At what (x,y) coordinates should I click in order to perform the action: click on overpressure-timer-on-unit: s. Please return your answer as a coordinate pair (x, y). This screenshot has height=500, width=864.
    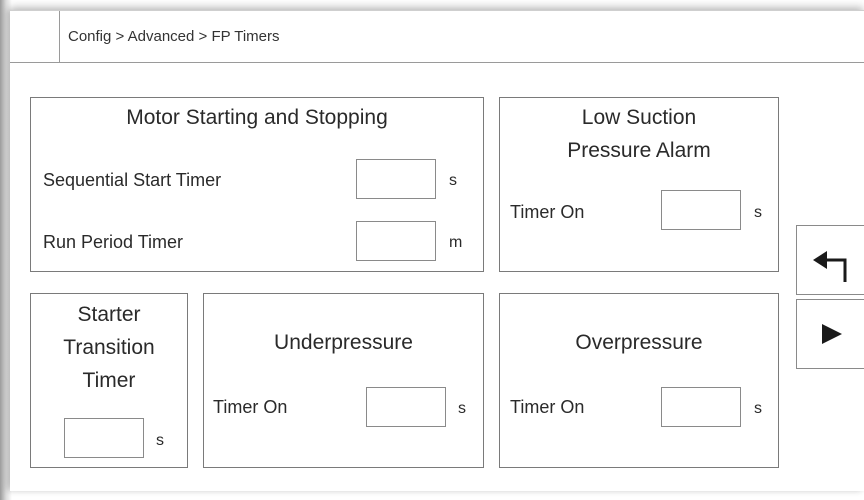
    Looking at the image, I should click on (758, 408).